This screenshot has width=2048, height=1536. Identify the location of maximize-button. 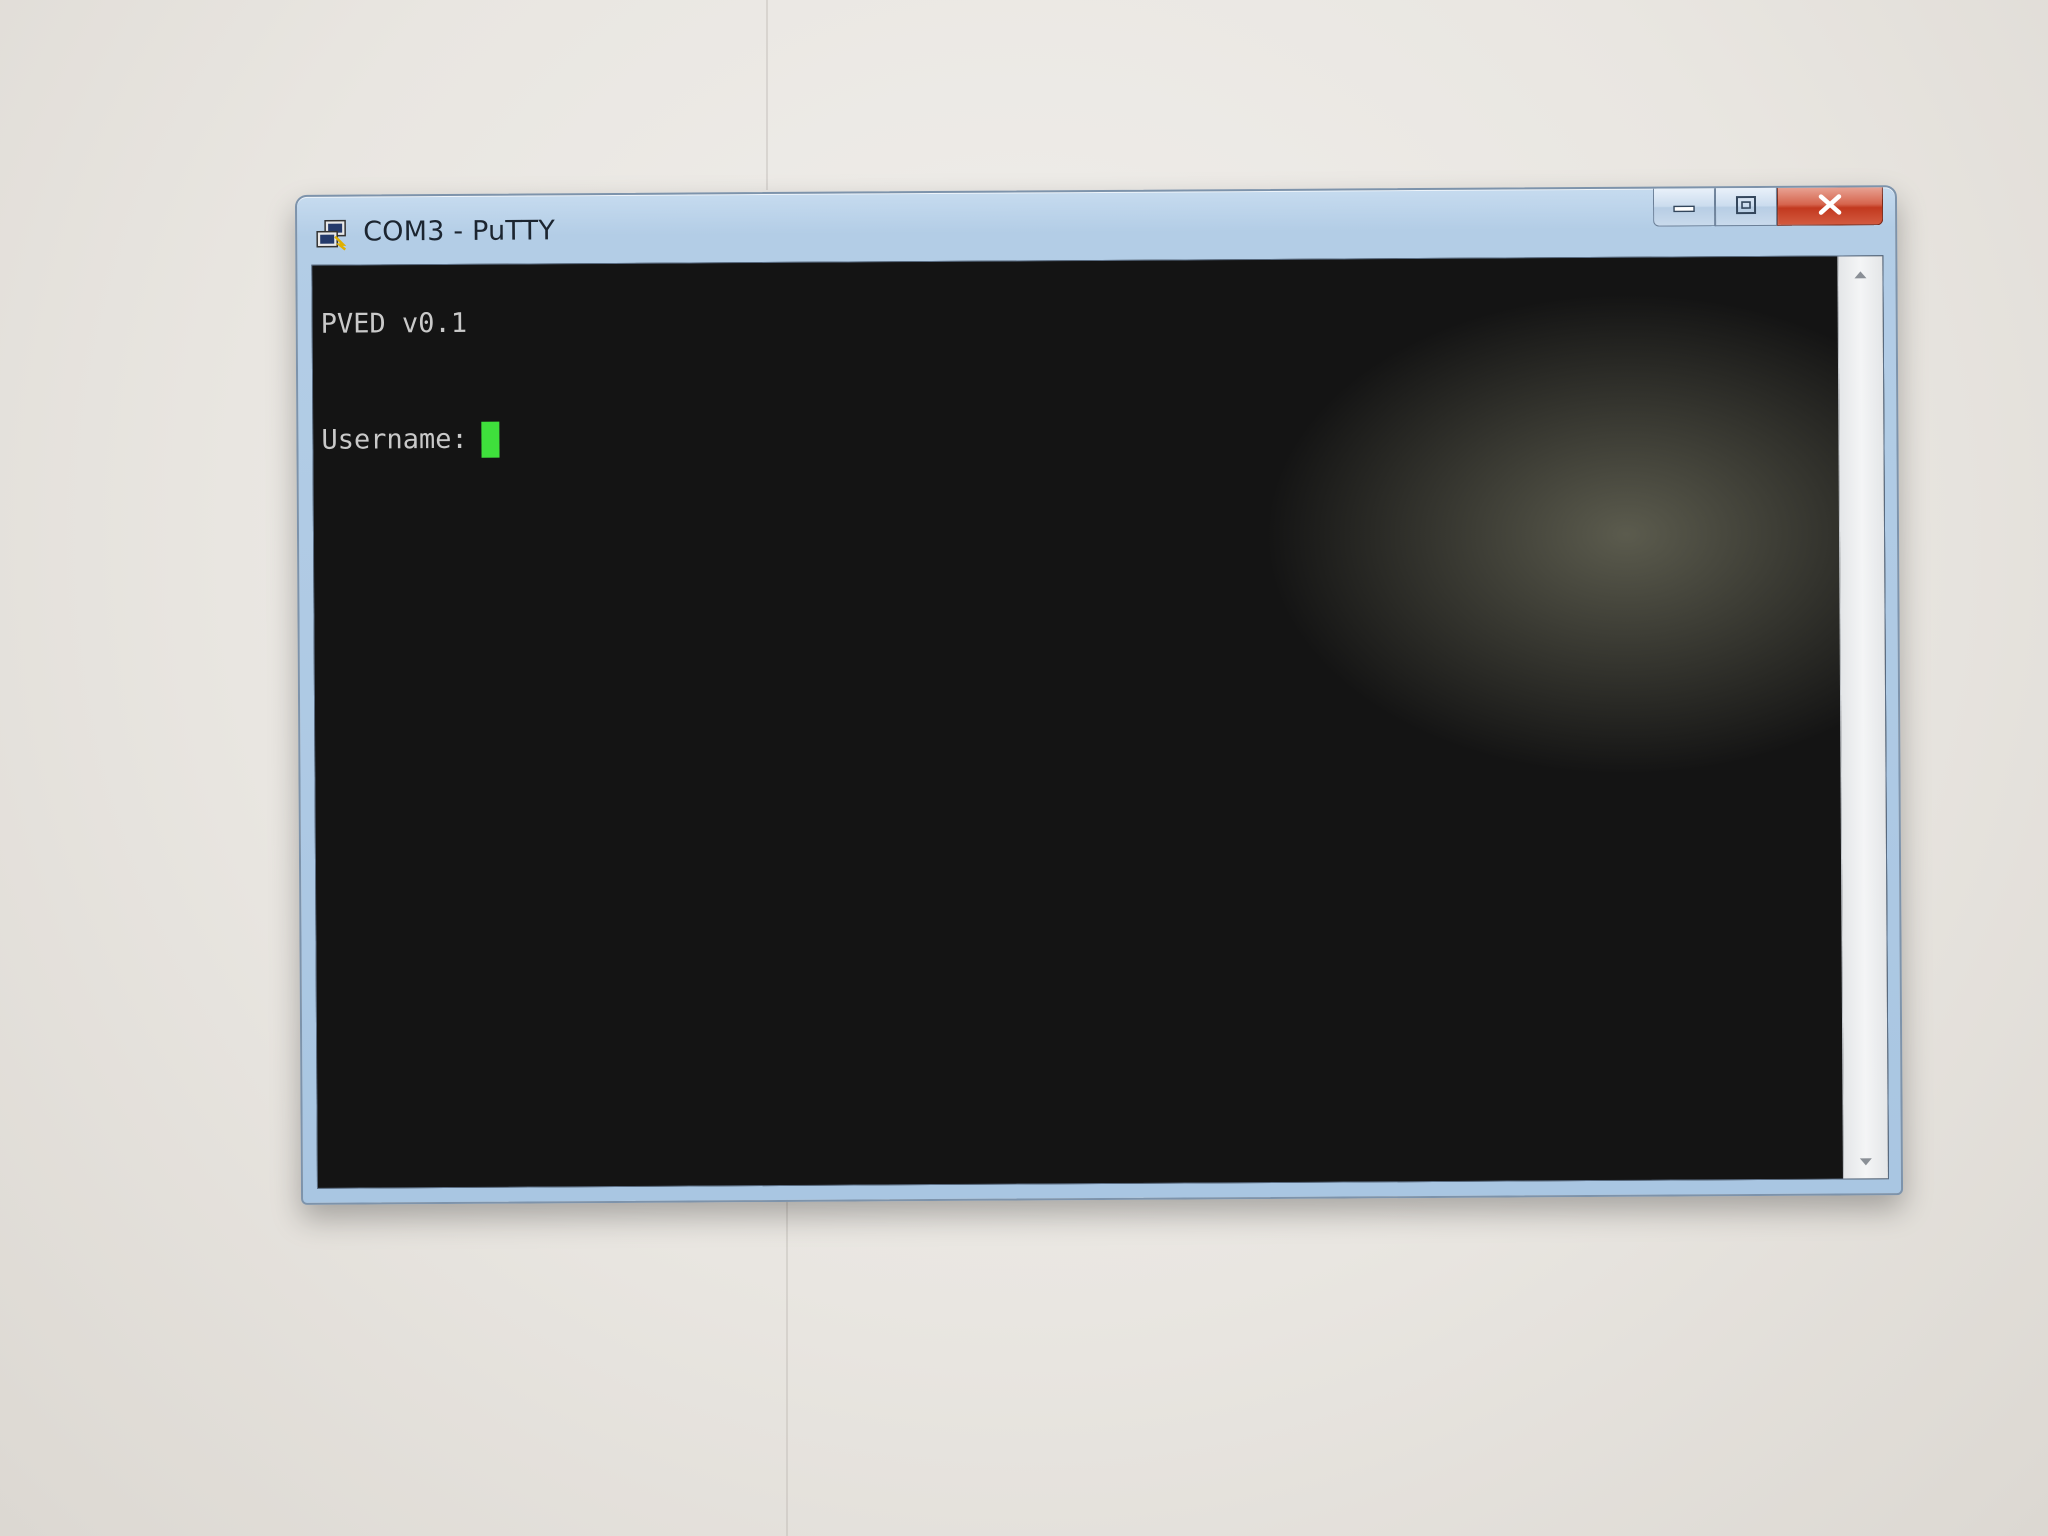
(1746, 207).